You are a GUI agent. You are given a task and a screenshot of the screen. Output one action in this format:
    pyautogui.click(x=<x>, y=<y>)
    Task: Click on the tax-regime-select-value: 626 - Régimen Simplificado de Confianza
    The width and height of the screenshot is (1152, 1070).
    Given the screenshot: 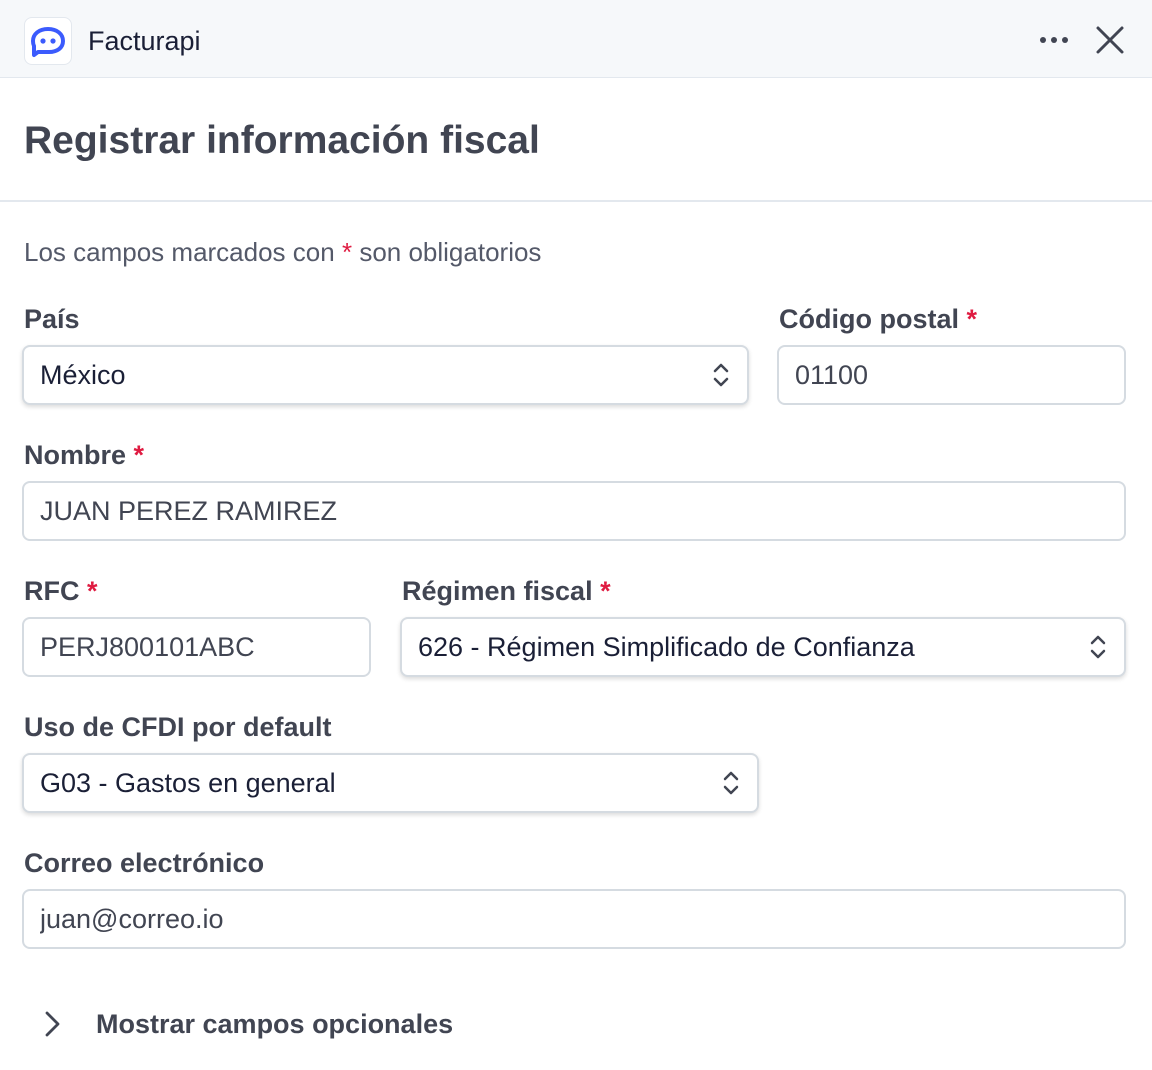 What is the action you would take?
    pyautogui.click(x=666, y=646)
    